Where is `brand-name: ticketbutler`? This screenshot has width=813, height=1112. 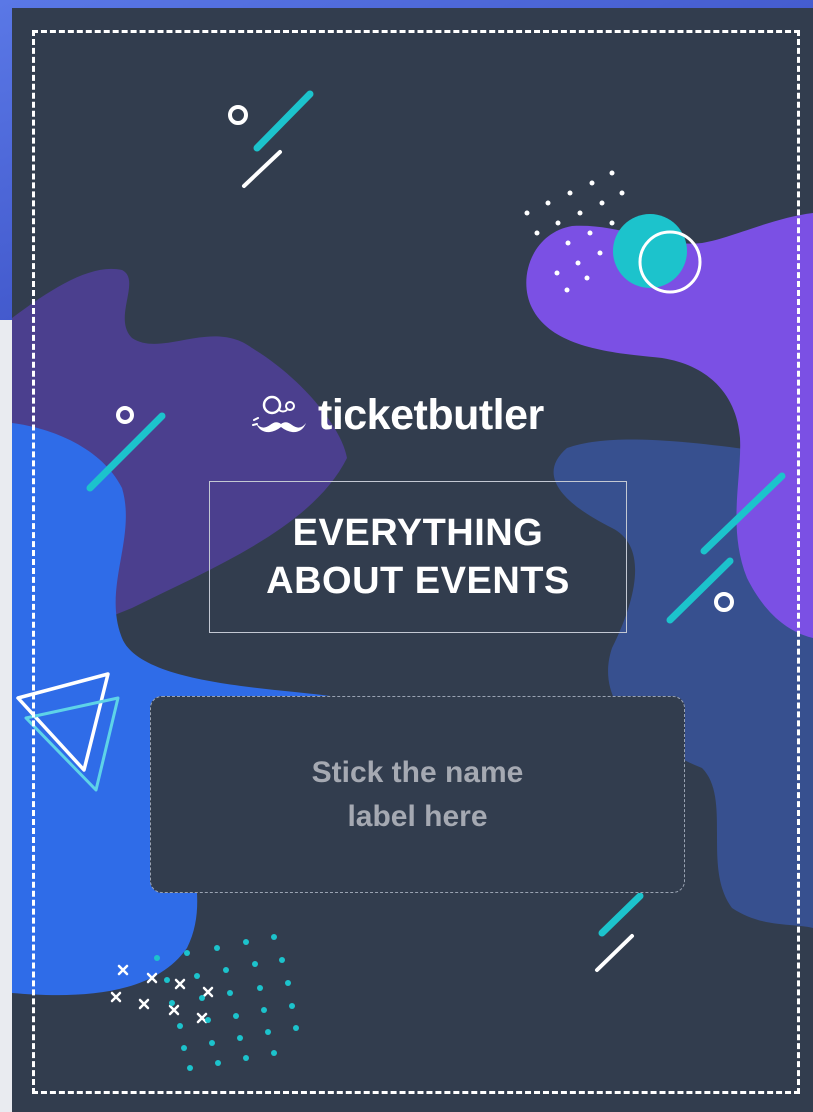
brand-name: ticketbutler is located at coordinates (431, 414).